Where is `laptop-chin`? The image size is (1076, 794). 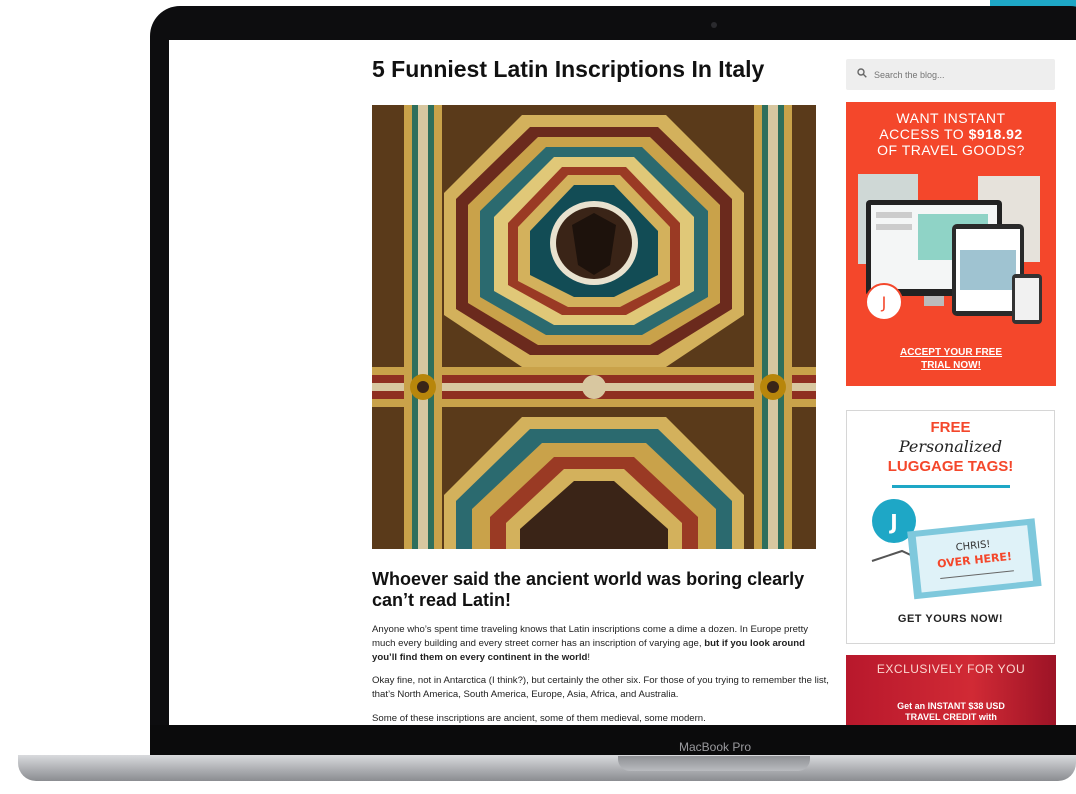
laptop-chin is located at coordinates (613, 741).